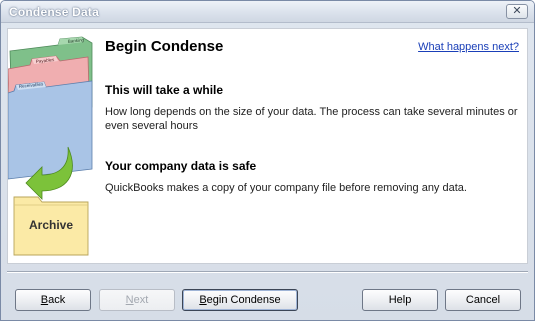  I want to click on begin-condense-button: Begin Condense, so click(240, 300).